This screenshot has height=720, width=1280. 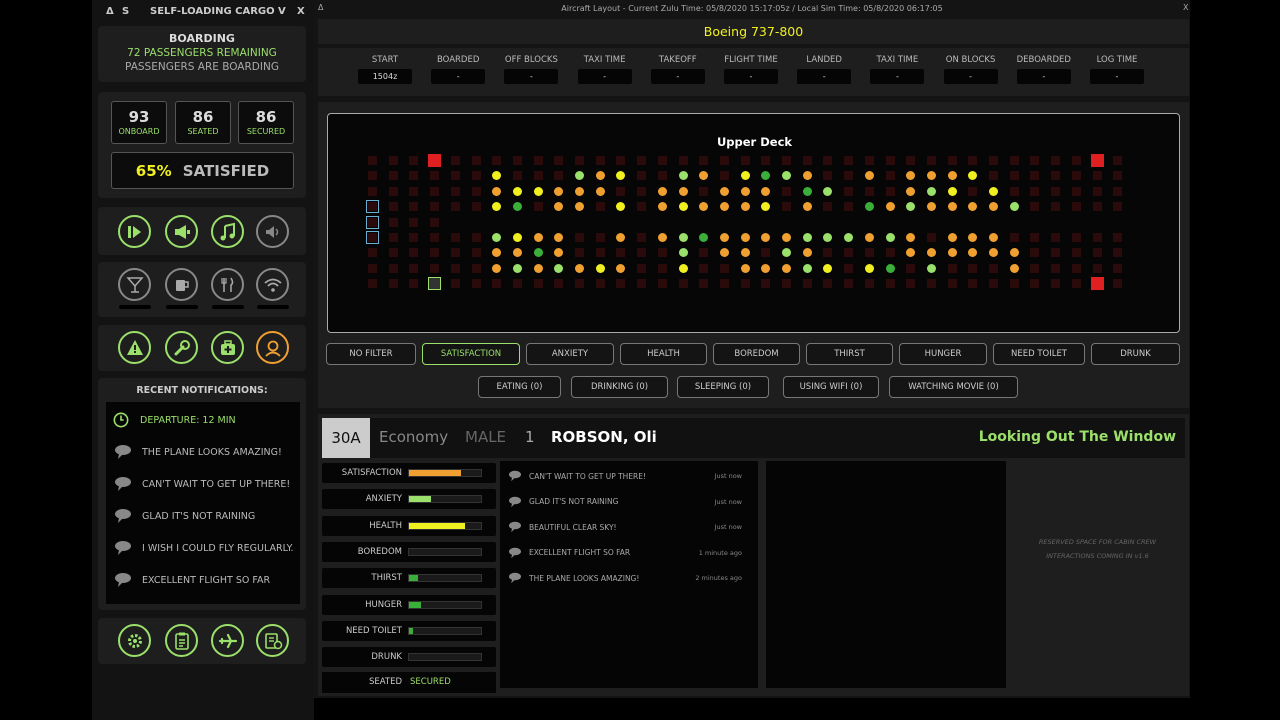 What do you see at coordinates (181, 231) in the screenshot?
I see `speaker-button` at bounding box center [181, 231].